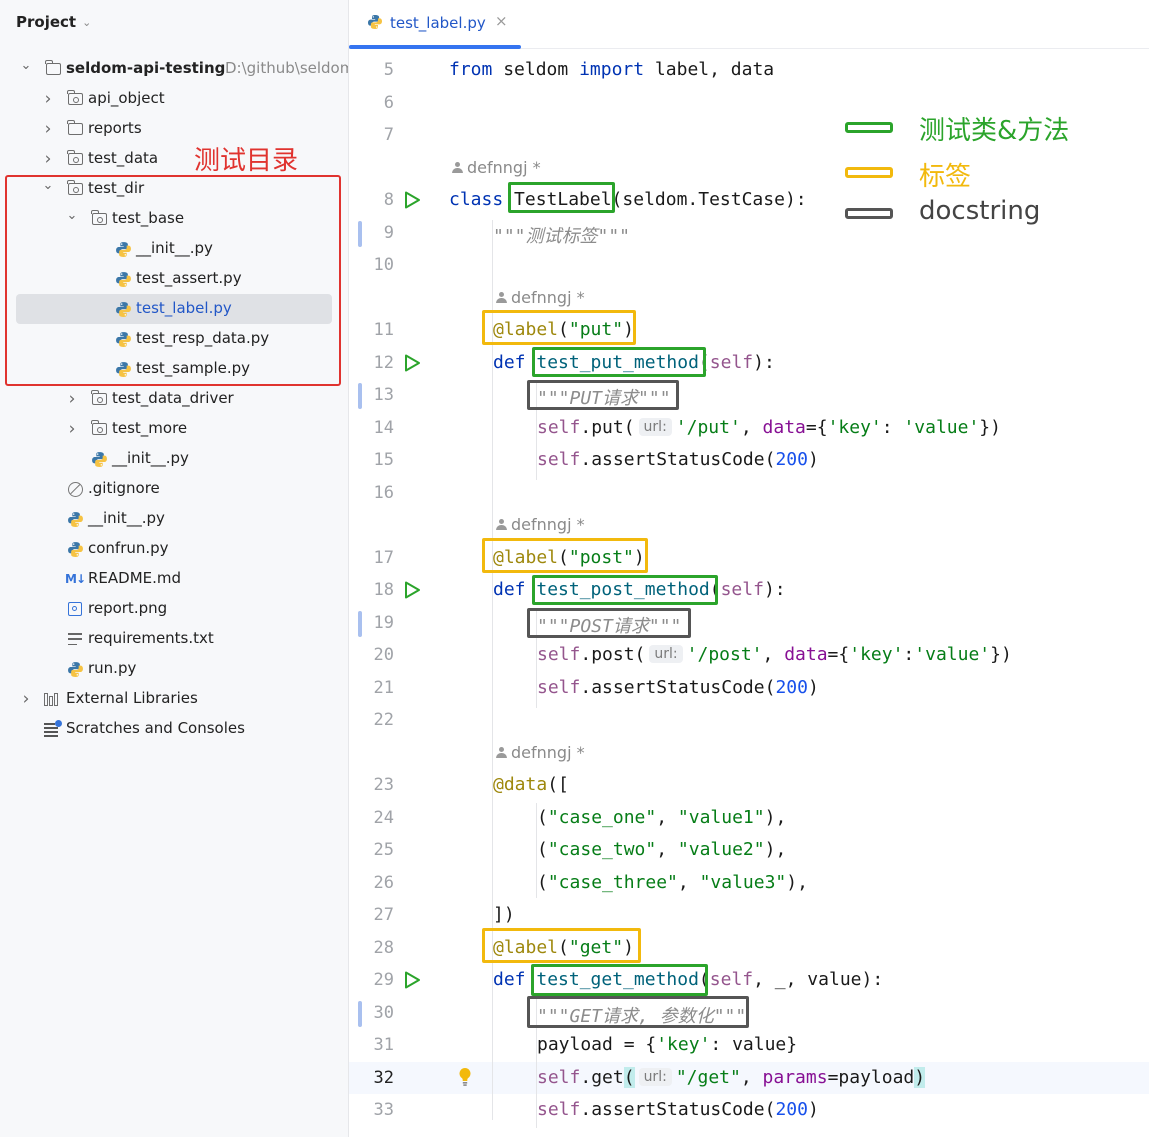  I want to click on line-number: 22, so click(383, 720).